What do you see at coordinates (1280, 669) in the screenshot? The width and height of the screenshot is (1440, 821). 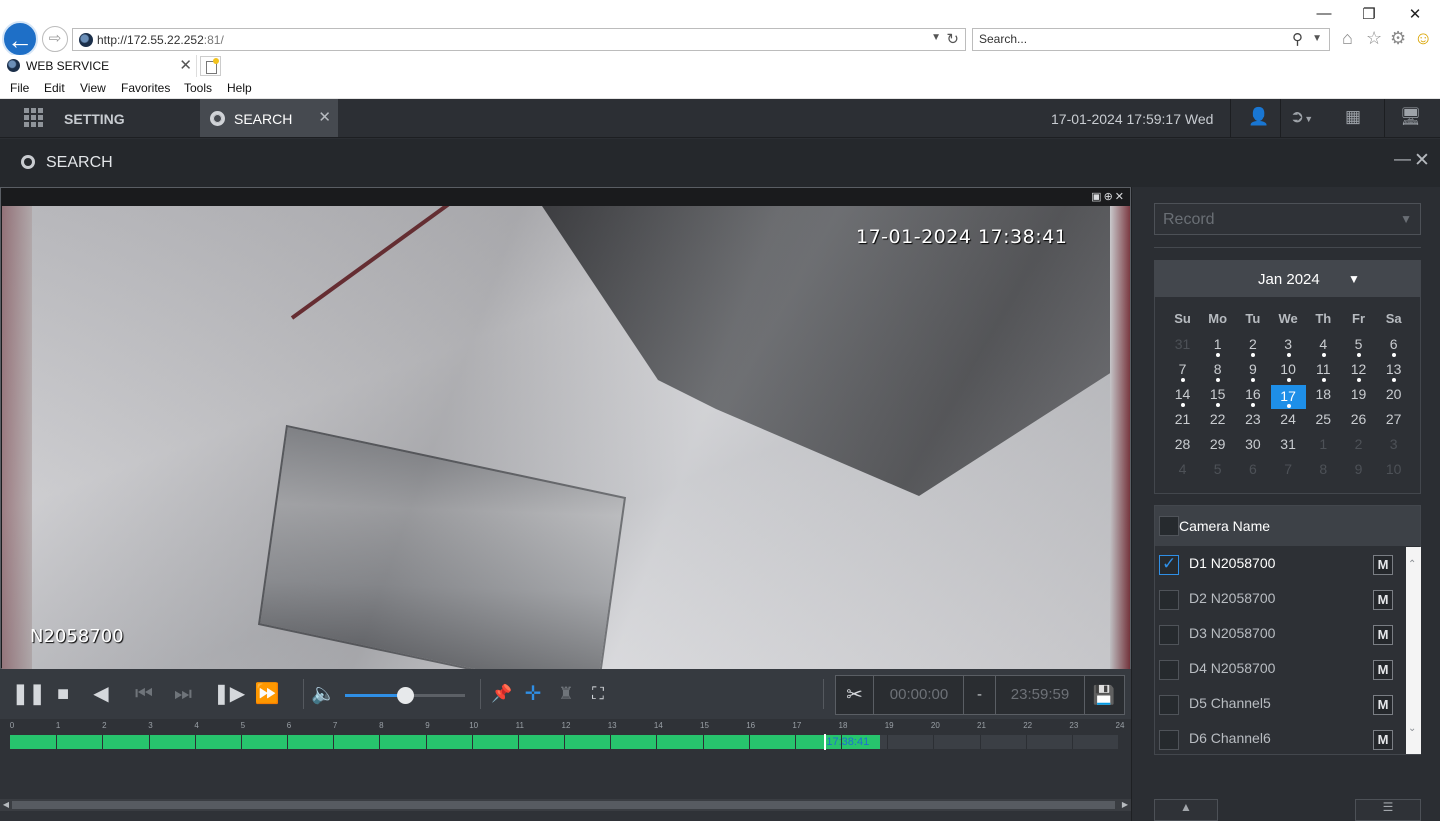 I see `camera-list-item: D4 N2058700 M` at bounding box center [1280, 669].